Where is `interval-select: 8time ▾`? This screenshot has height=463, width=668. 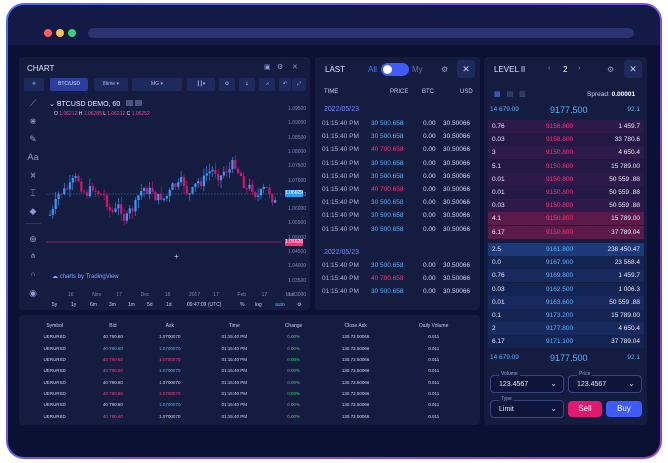 interval-select: 8time ▾ is located at coordinates (111, 84).